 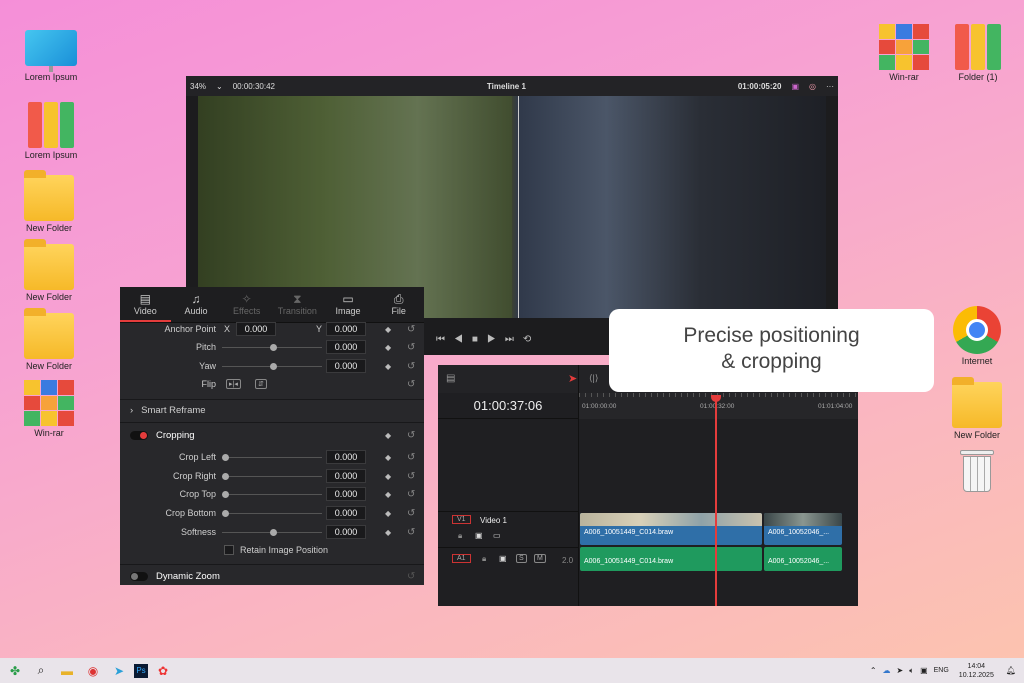 I want to click on play-icon: ▶, so click(x=496, y=339).